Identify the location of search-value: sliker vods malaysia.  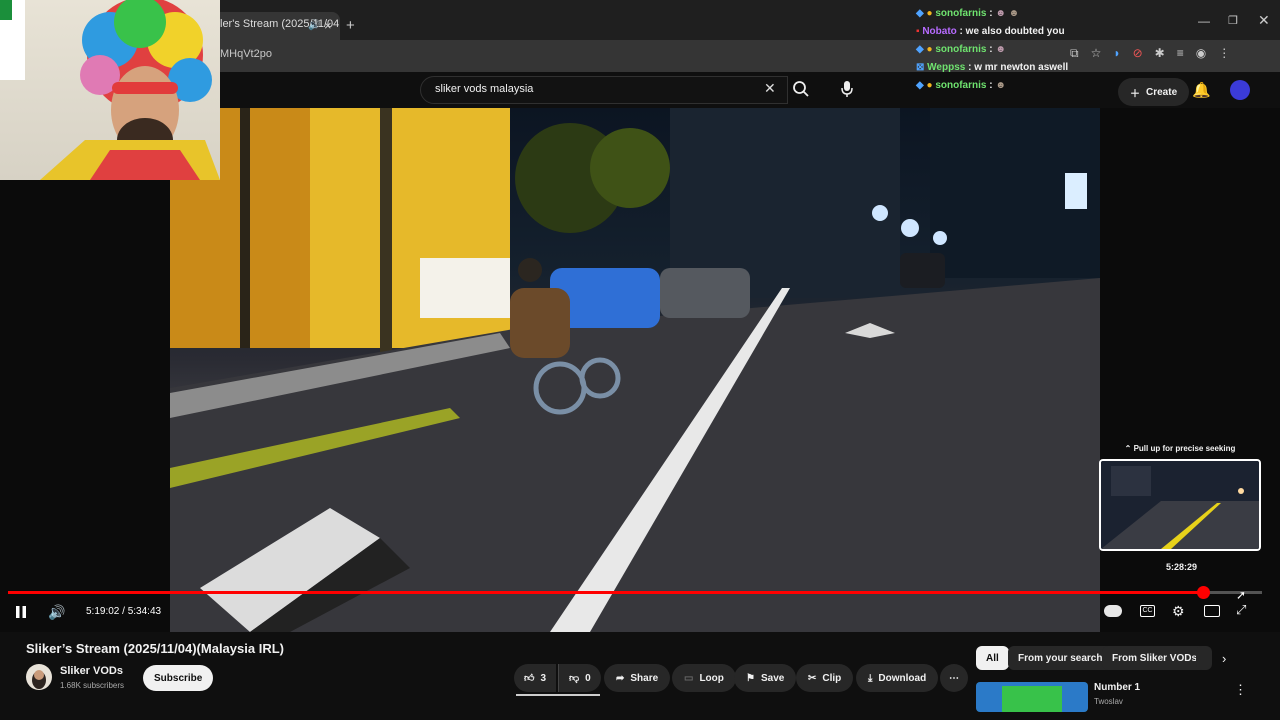
(484, 89).